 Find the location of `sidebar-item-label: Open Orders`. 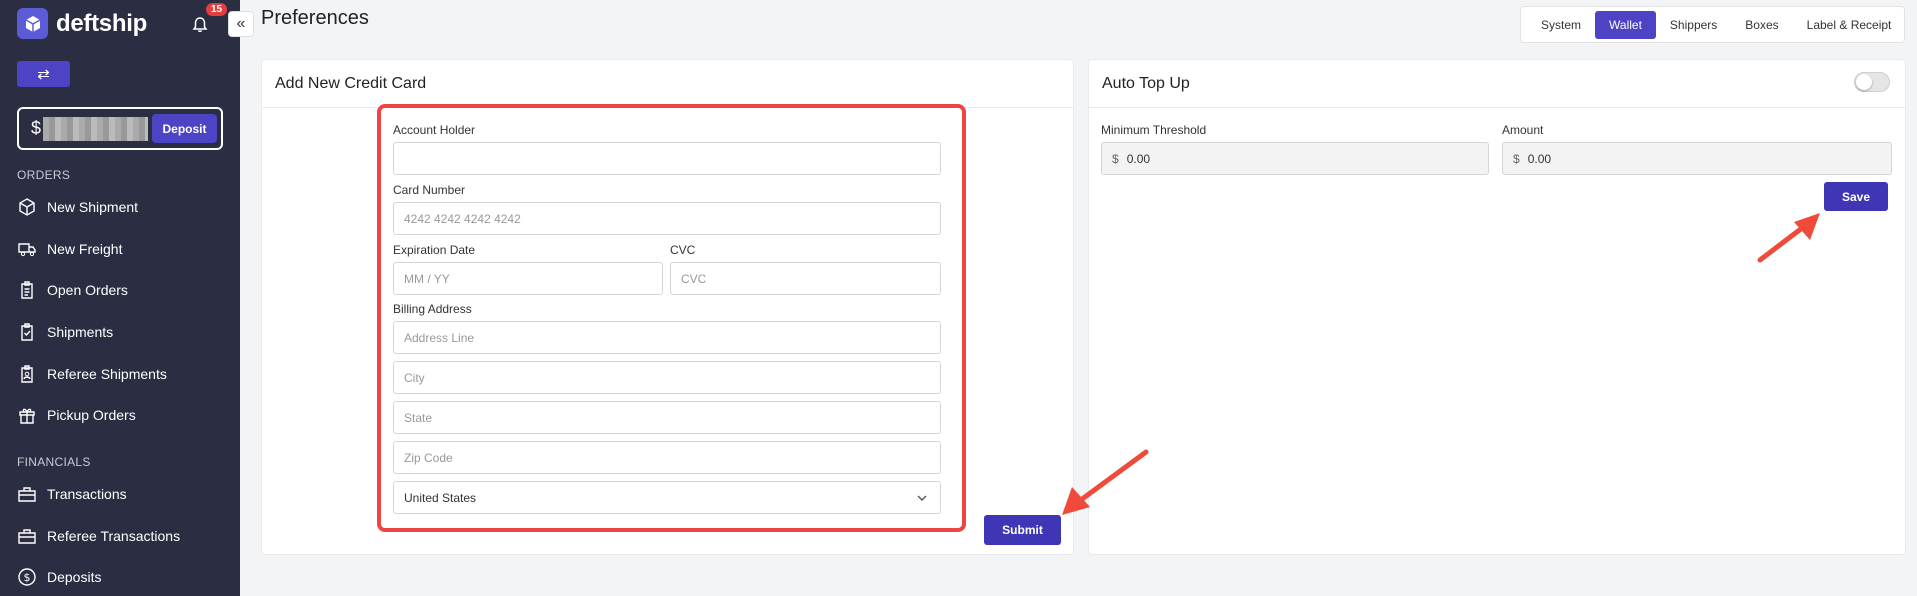

sidebar-item-label: Open Orders is located at coordinates (87, 290).